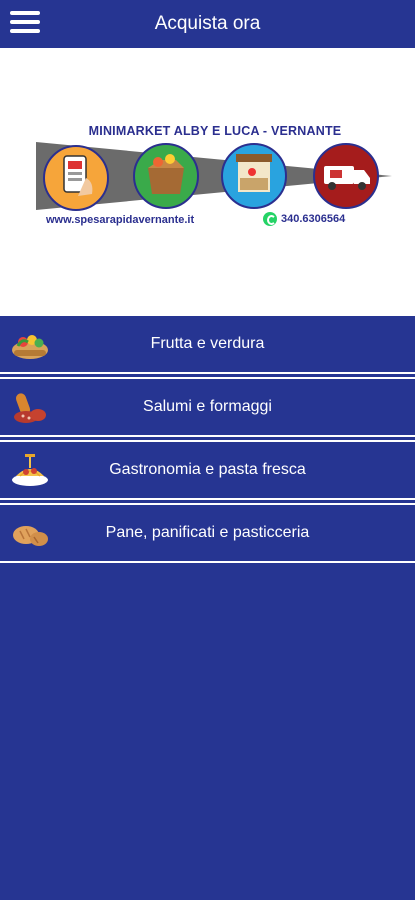 The height and width of the screenshot is (900, 415). I want to click on category-label: Pane, panificati e pasticceria, so click(207, 532).